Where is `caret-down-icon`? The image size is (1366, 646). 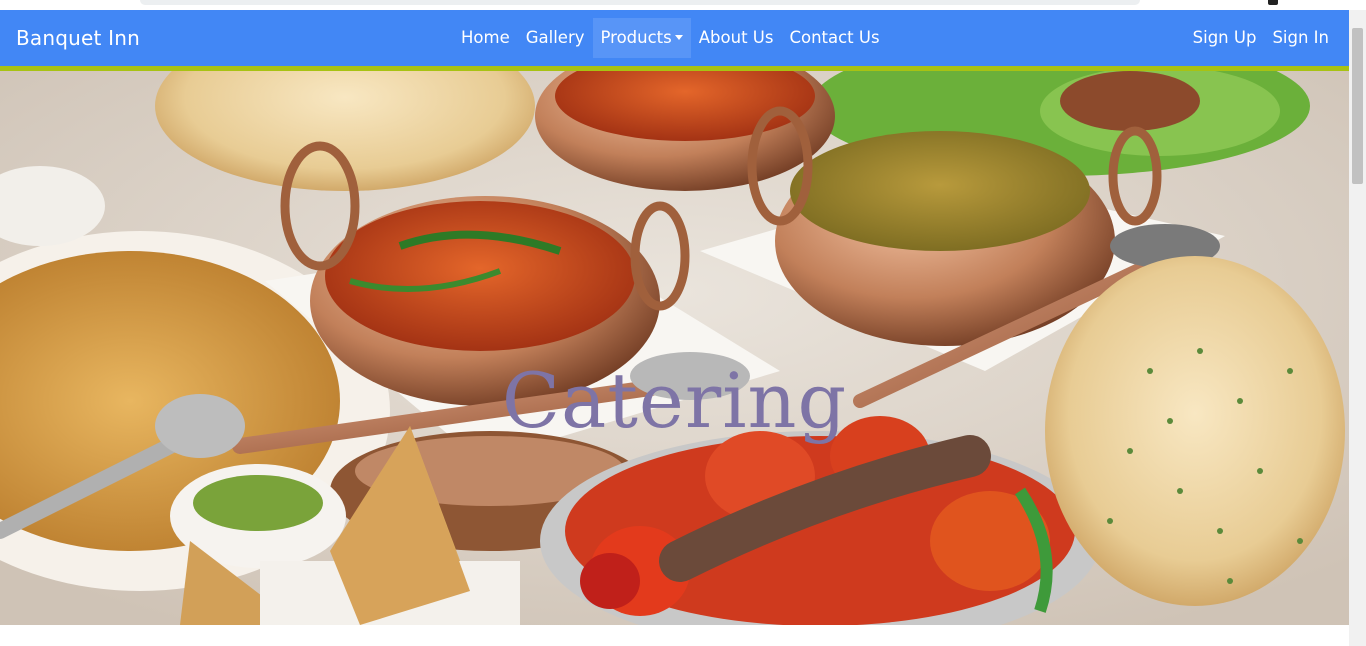
caret-down-icon is located at coordinates (678, 37).